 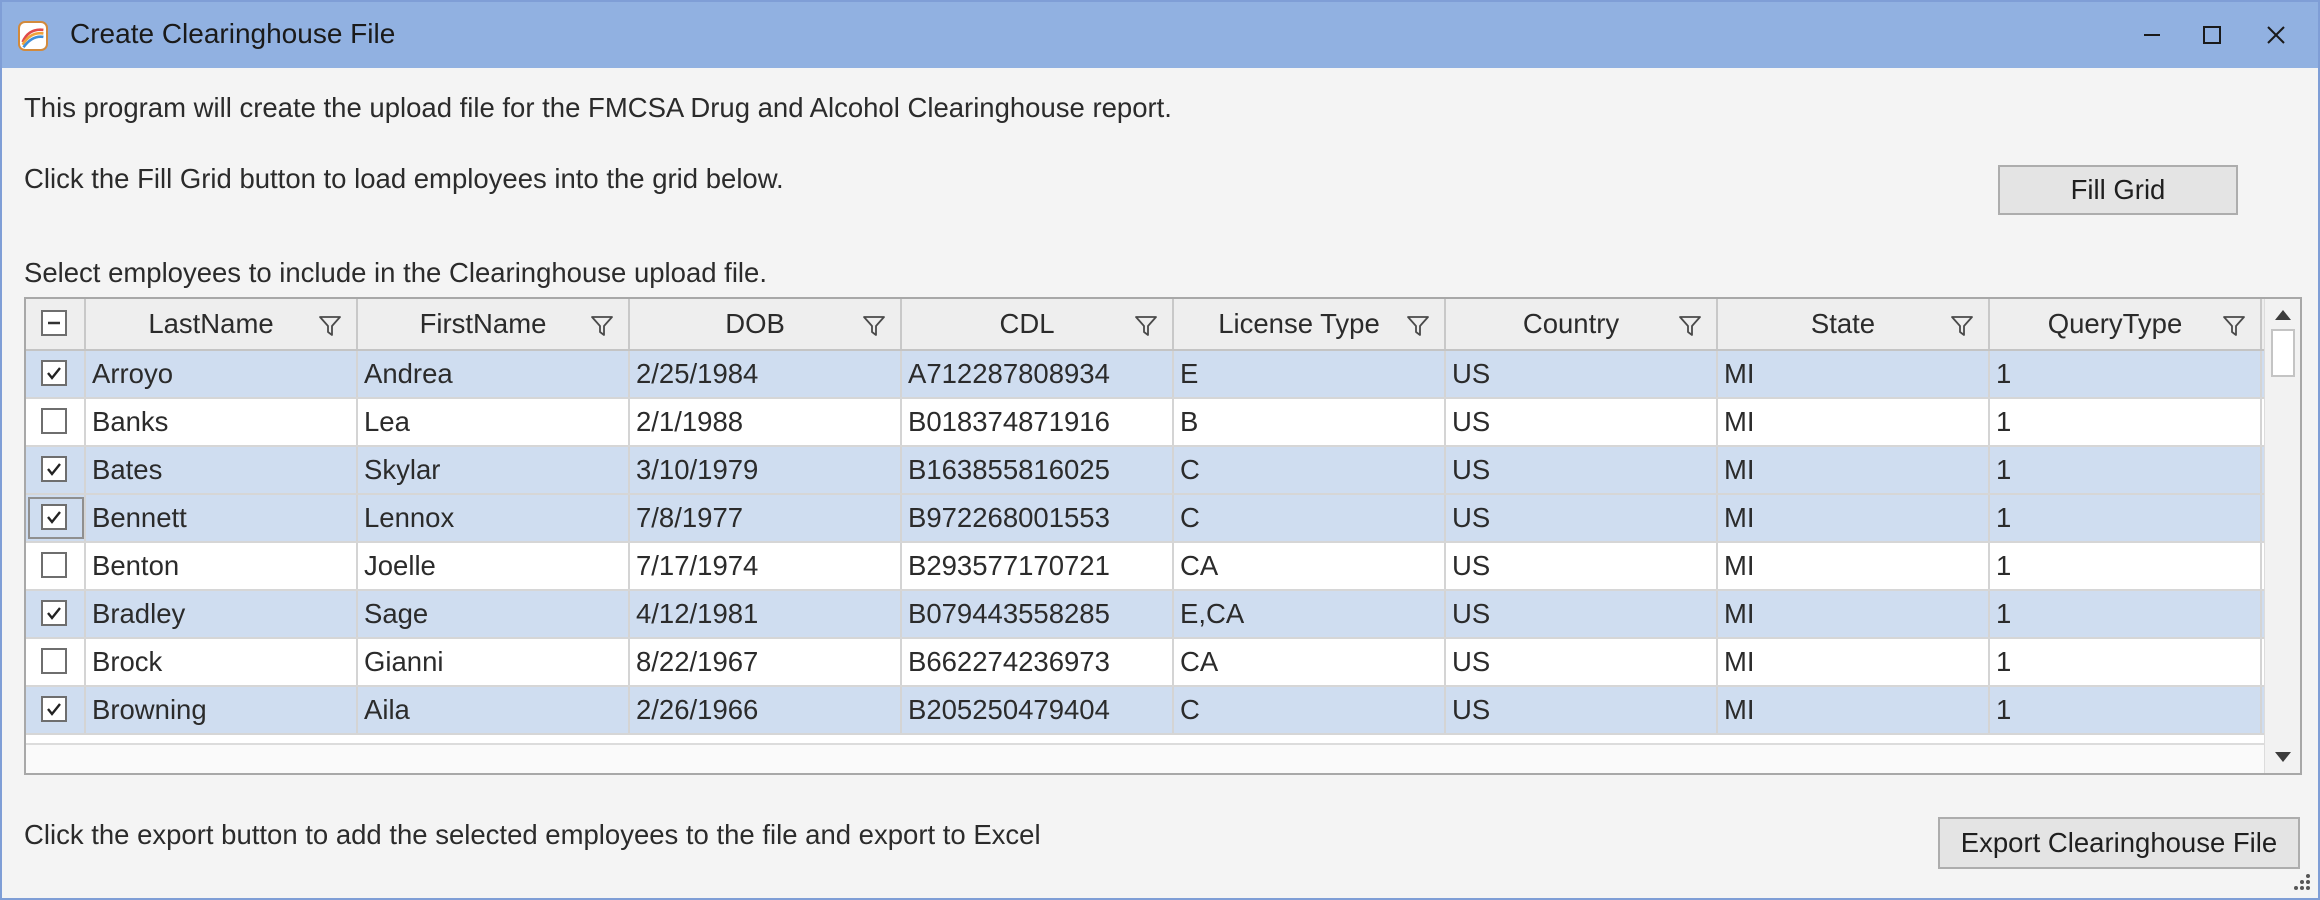 I want to click on table-row: Bennett Lennox 7/8/1977 B972268001553 C US MI 1, so click(x=1145, y=519).